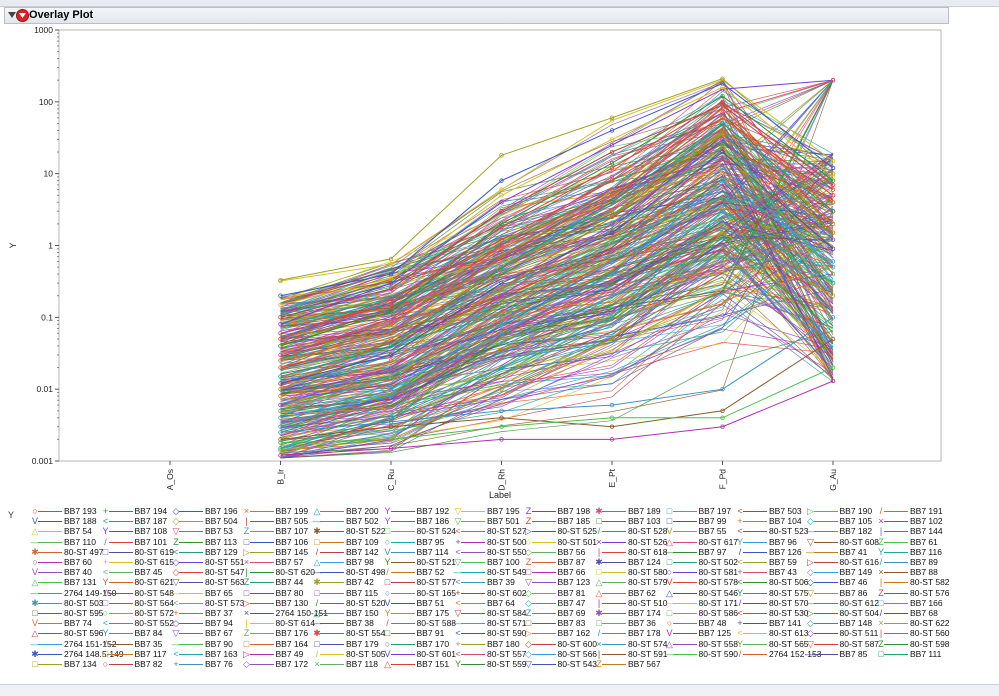  What do you see at coordinates (842, 633) in the screenshot?
I see `legend-entry: ◇ 80-ST 511` at bounding box center [842, 633].